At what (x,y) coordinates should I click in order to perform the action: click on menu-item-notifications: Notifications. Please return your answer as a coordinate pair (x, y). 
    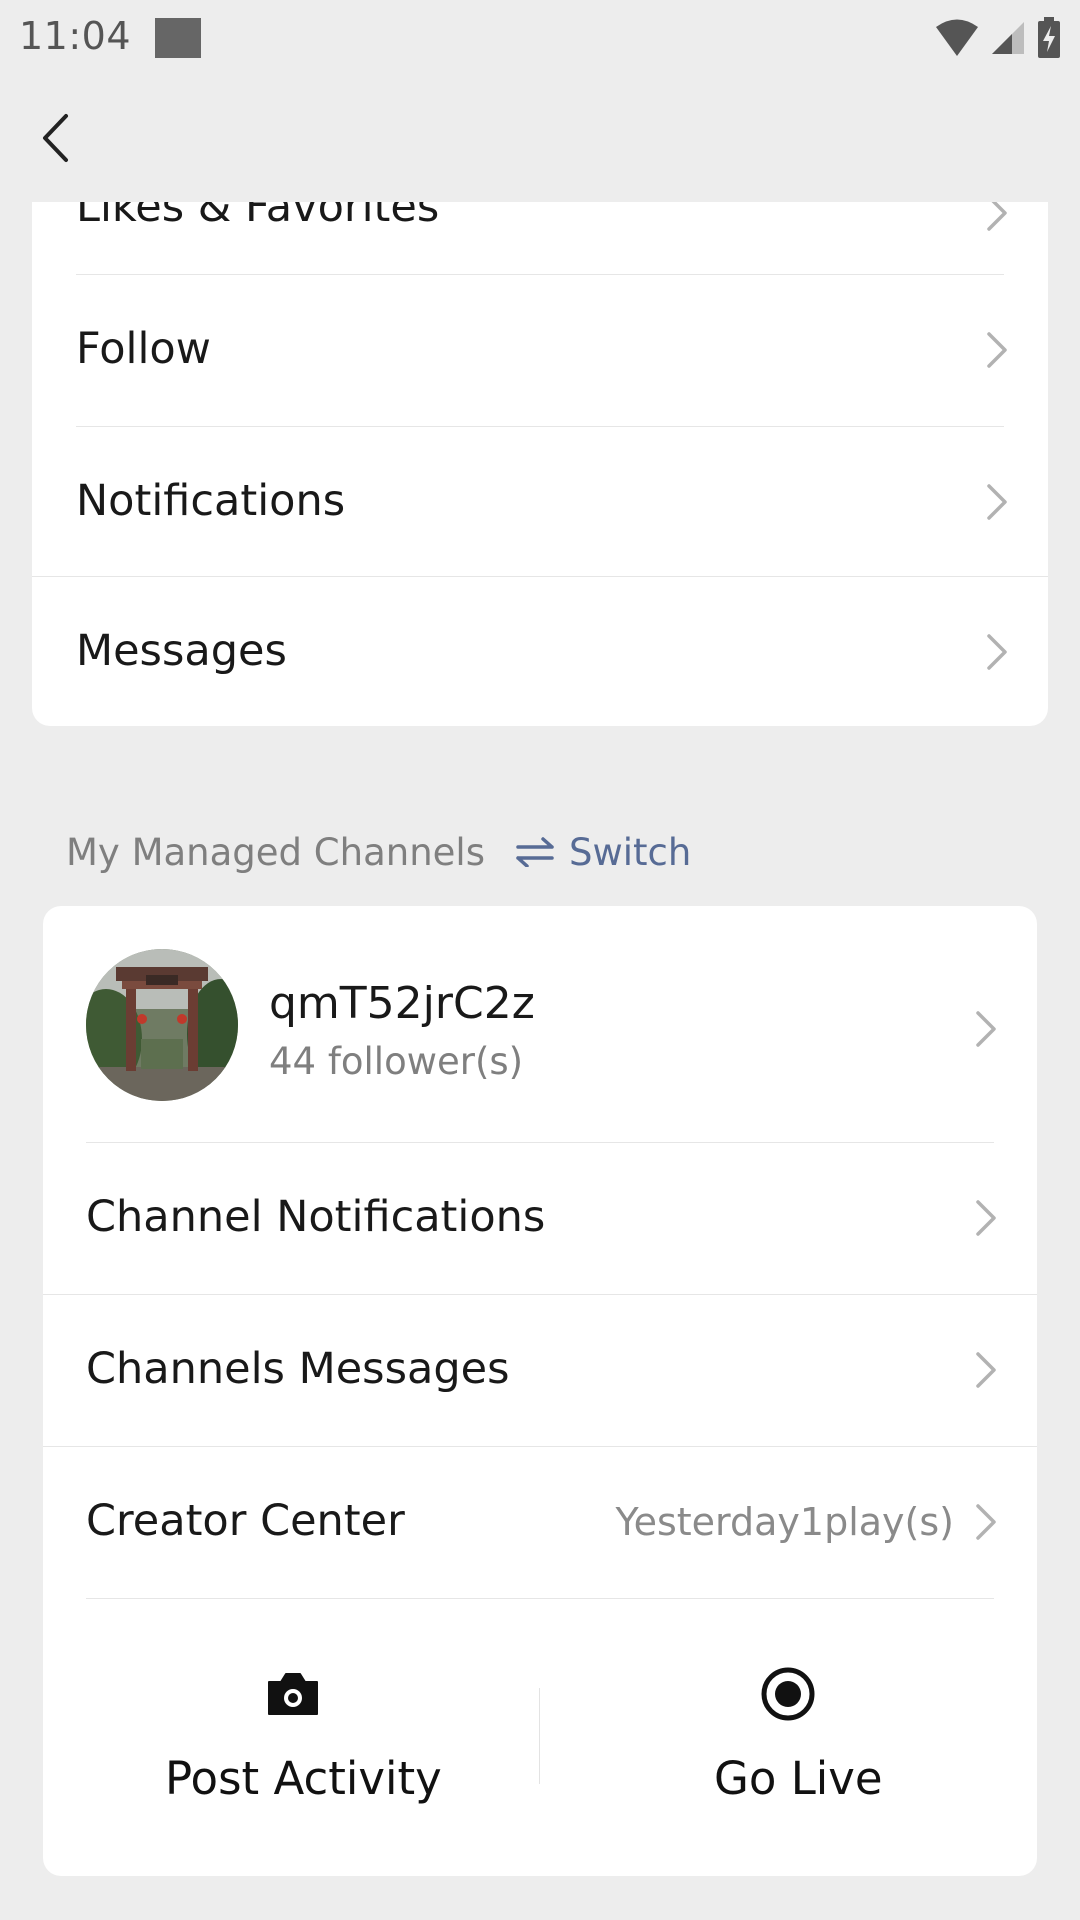
    Looking at the image, I should click on (540, 502).